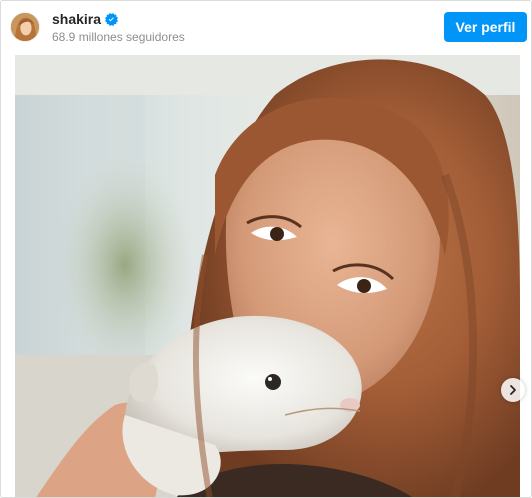 The height and width of the screenshot is (498, 532). Describe the element at coordinates (485, 27) in the screenshot. I see `view-profile-button: Ver perfil` at that location.